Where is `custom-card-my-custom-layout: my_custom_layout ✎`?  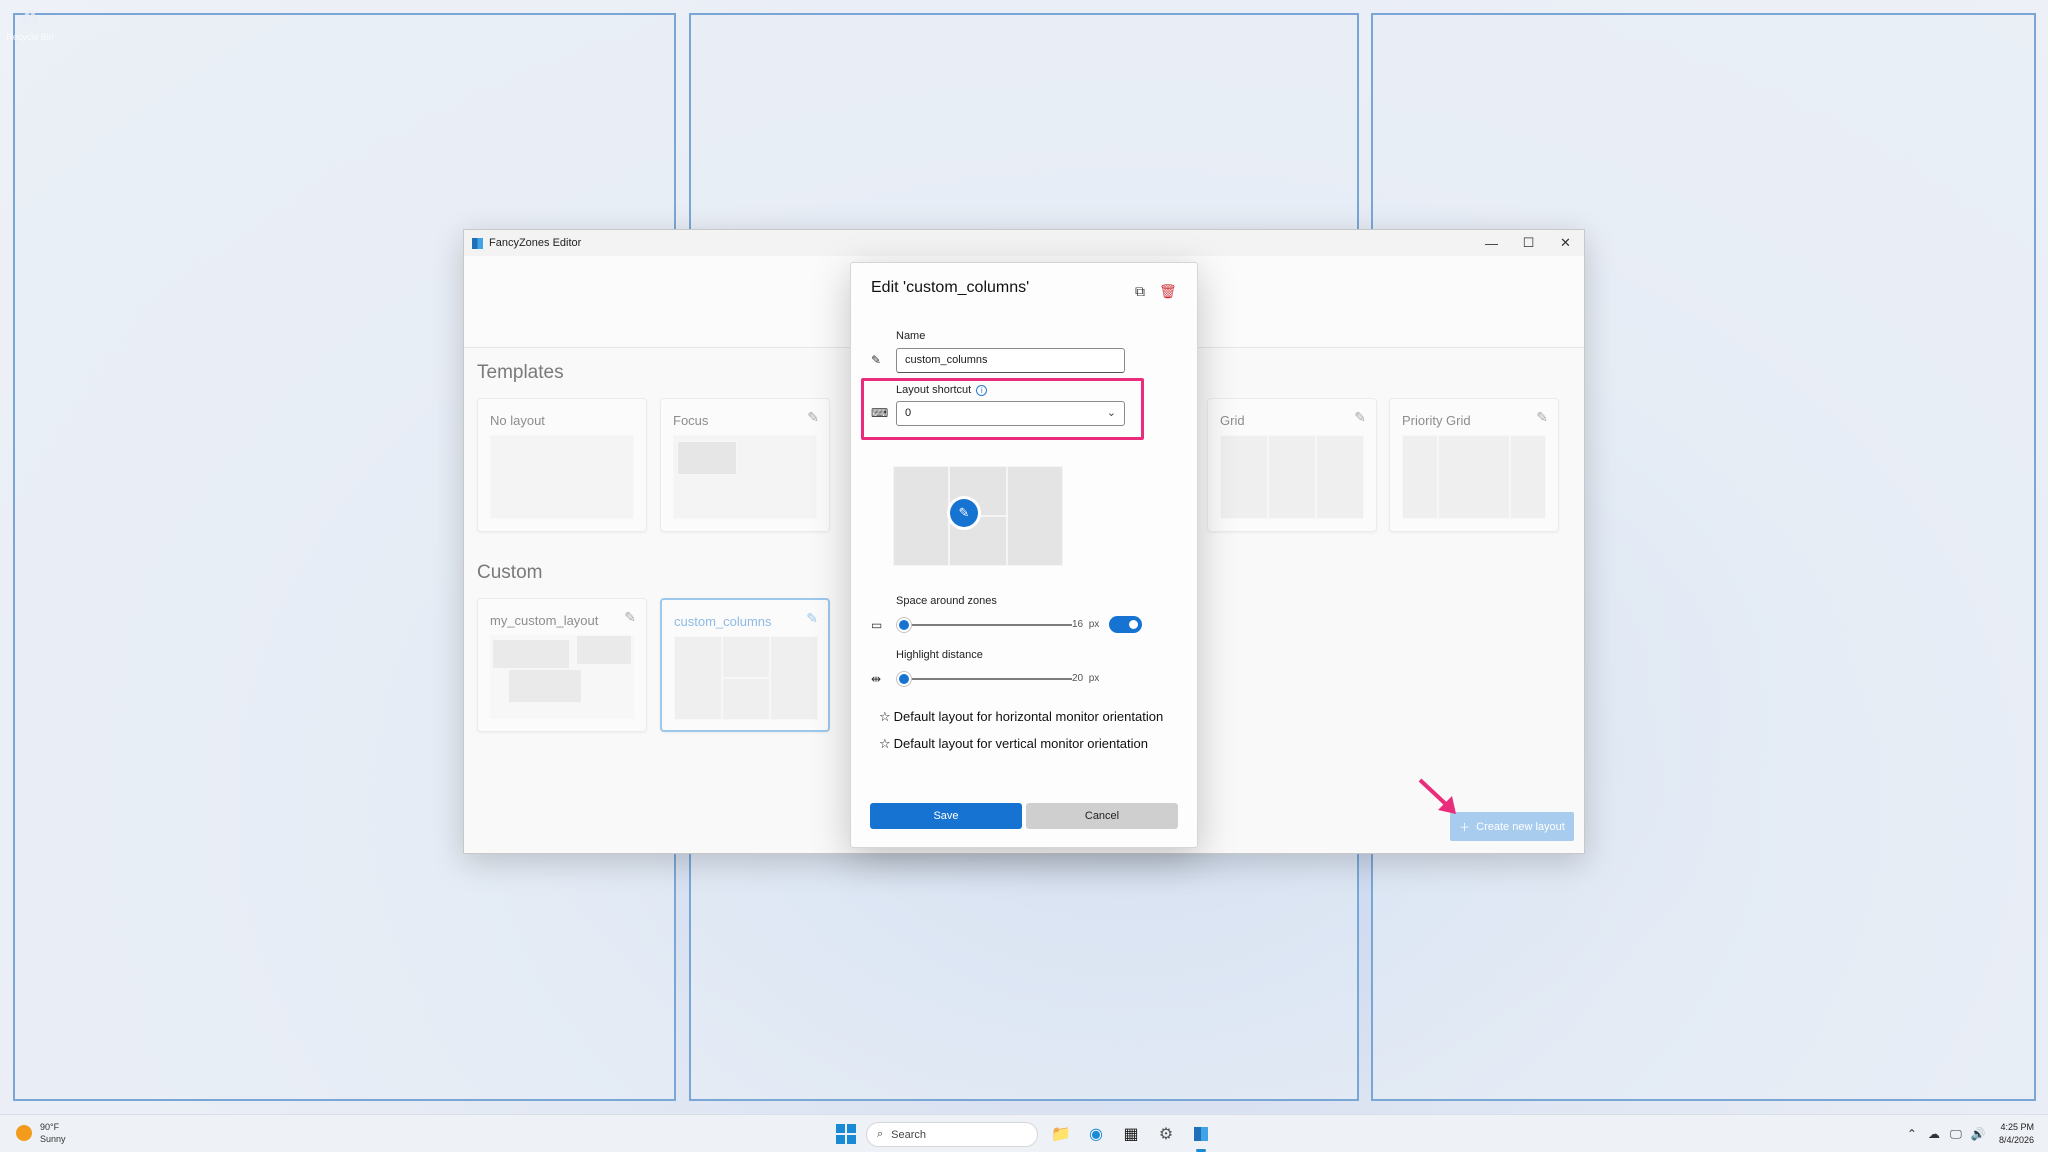 custom-card-my-custom-layout: my_custom_layout ✎ is located at coordinates (562, 665).